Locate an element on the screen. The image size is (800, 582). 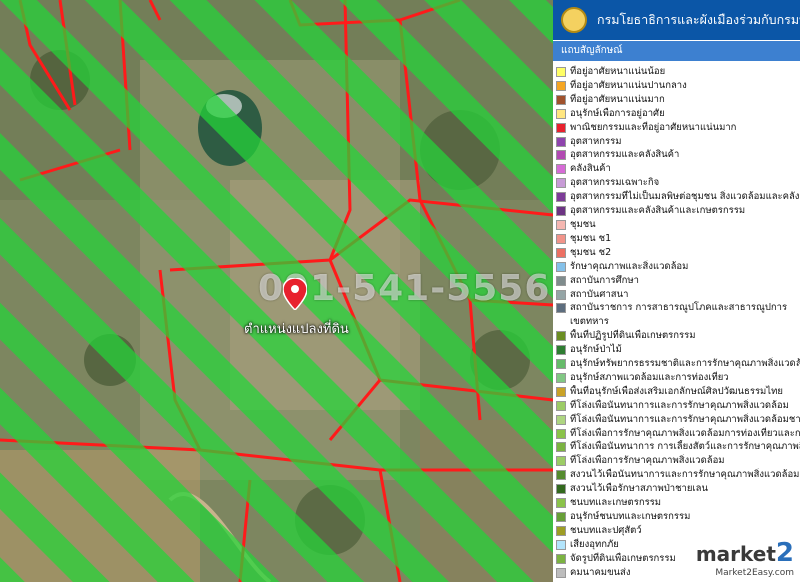
legend-label: อนุรักษ์ชนบทและเกษตรกรรม is located at coordinates (630, 516).